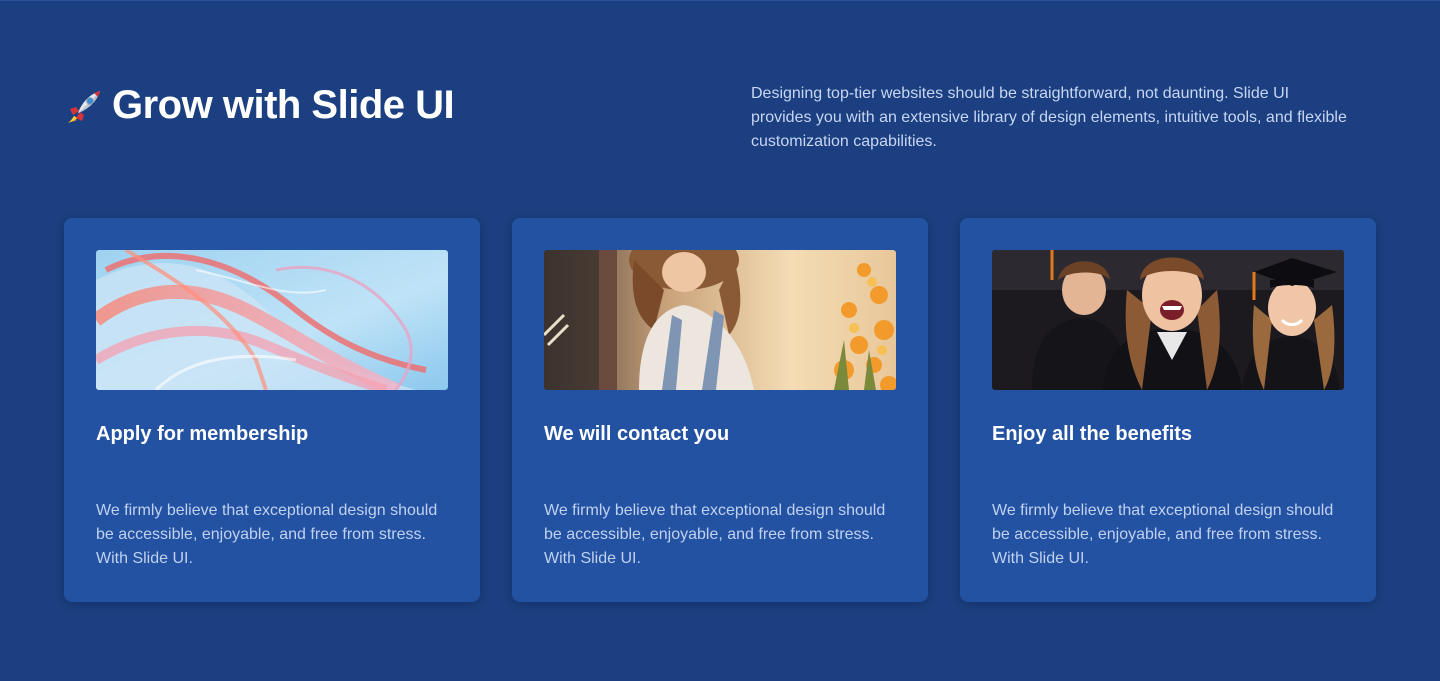  I want to click on card-title: We will contact you, so click(637, 434).